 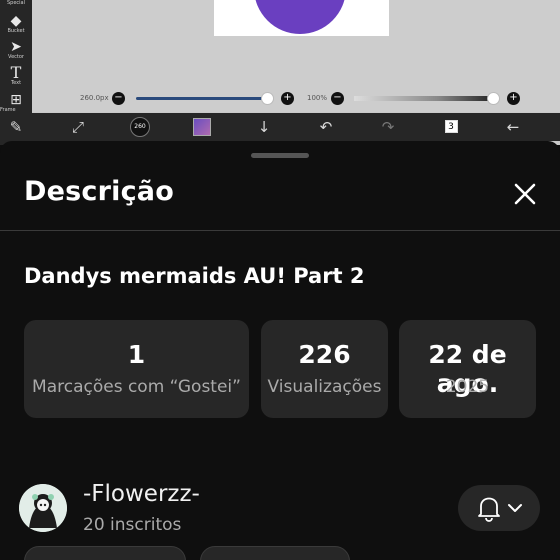 I want to click on opacity-label: 100%, so click(x=317, y=98).